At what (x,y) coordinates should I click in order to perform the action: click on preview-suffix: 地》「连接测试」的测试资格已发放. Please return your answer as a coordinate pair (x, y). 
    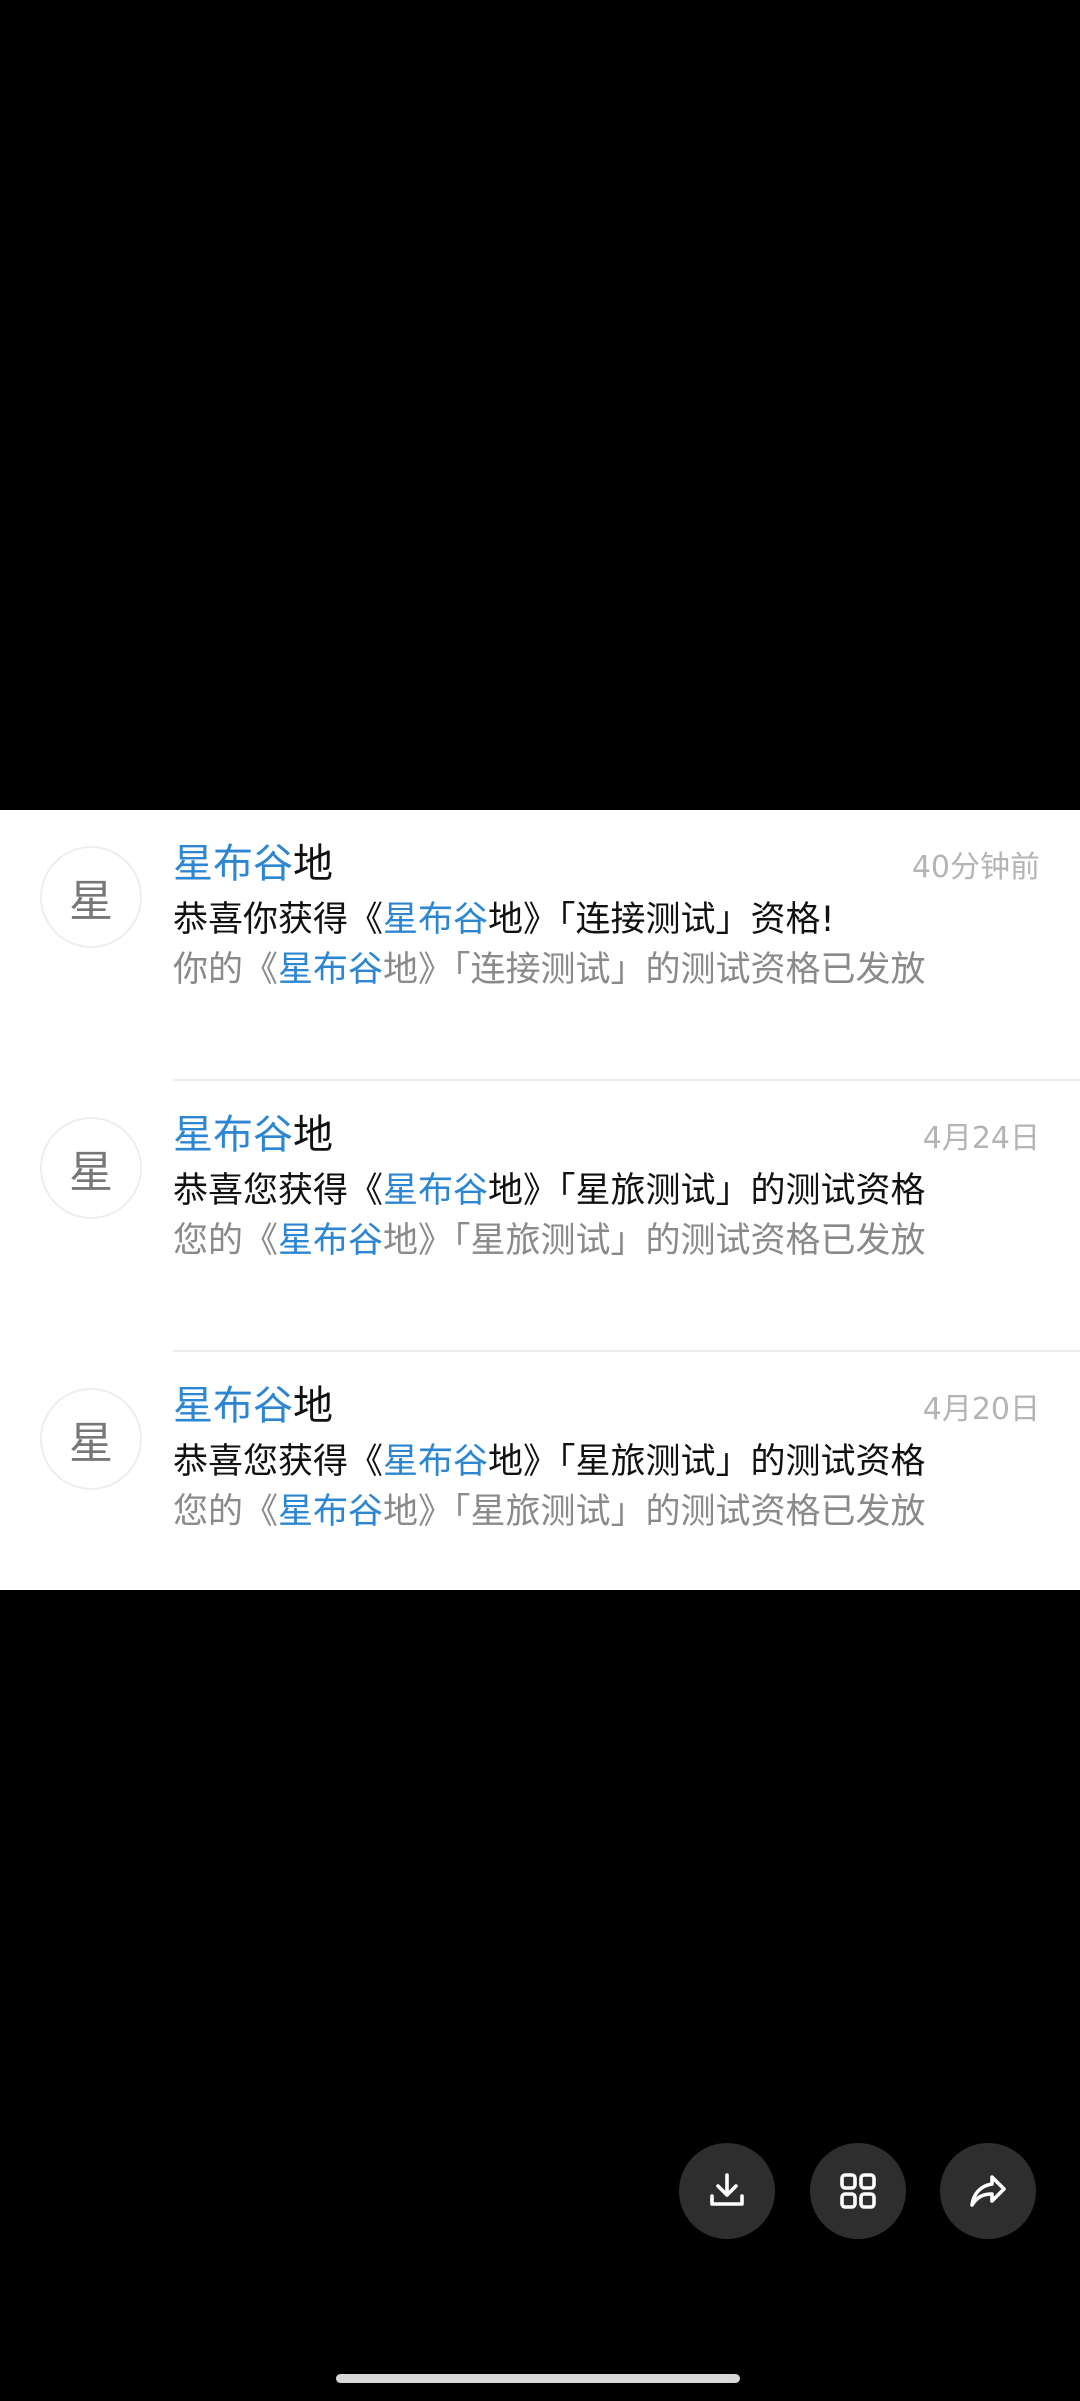
    Looking at the image, I should click on (654, 970).